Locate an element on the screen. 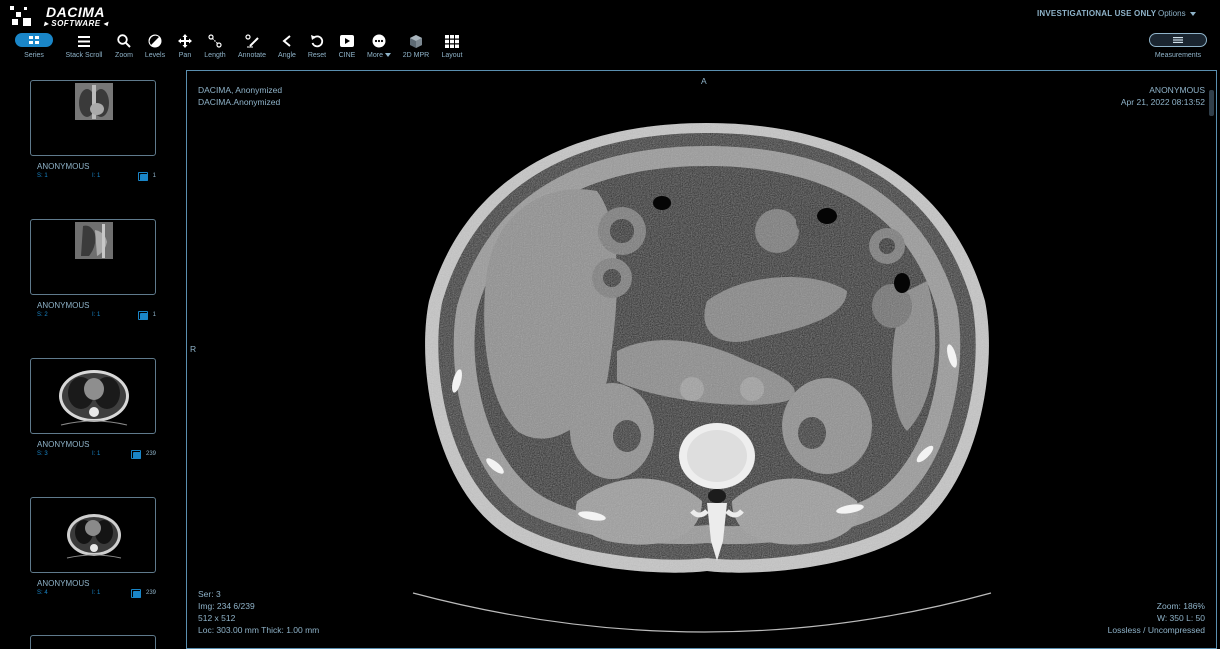 The image size is (1220, 649). logo-mark-icon is located at coordinates (22, 17).